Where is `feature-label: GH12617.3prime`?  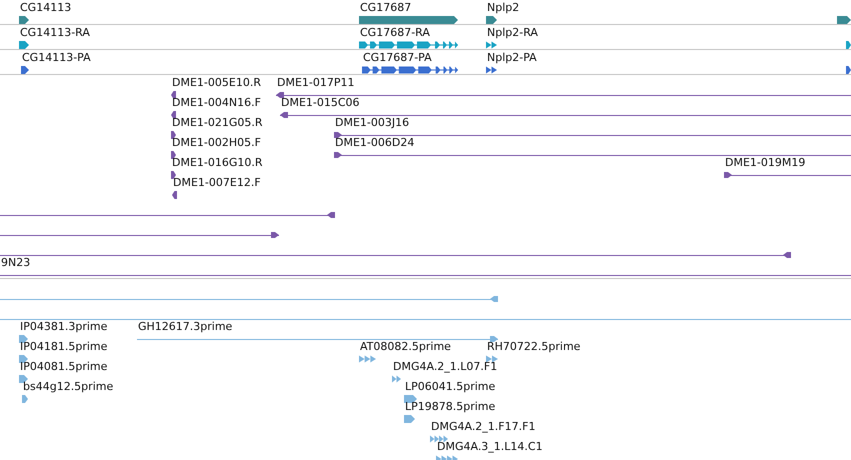
feature-label: GH12617.3prime is located at coordinates (184, 326).